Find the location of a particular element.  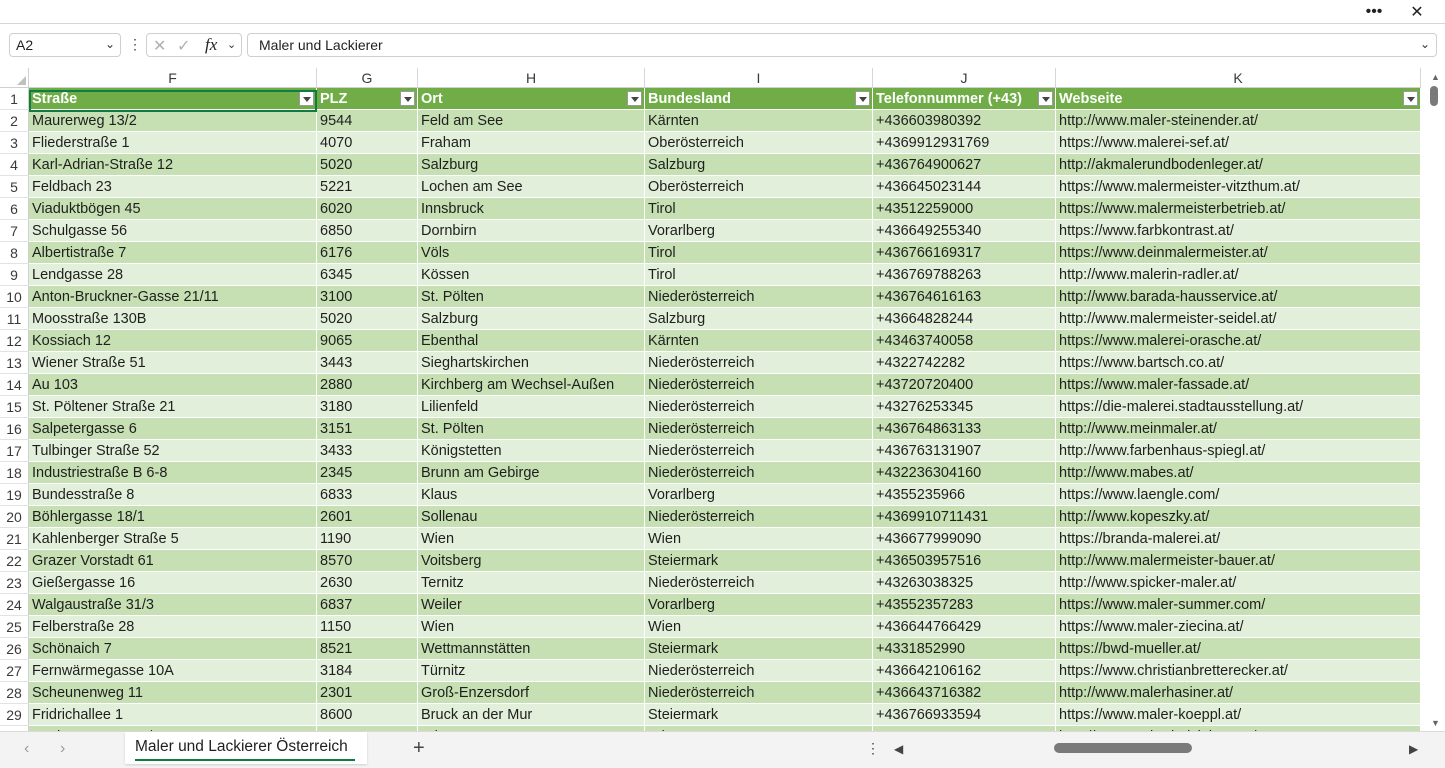

name-box: A2 ⌄ is located at coordinates (65, 45).